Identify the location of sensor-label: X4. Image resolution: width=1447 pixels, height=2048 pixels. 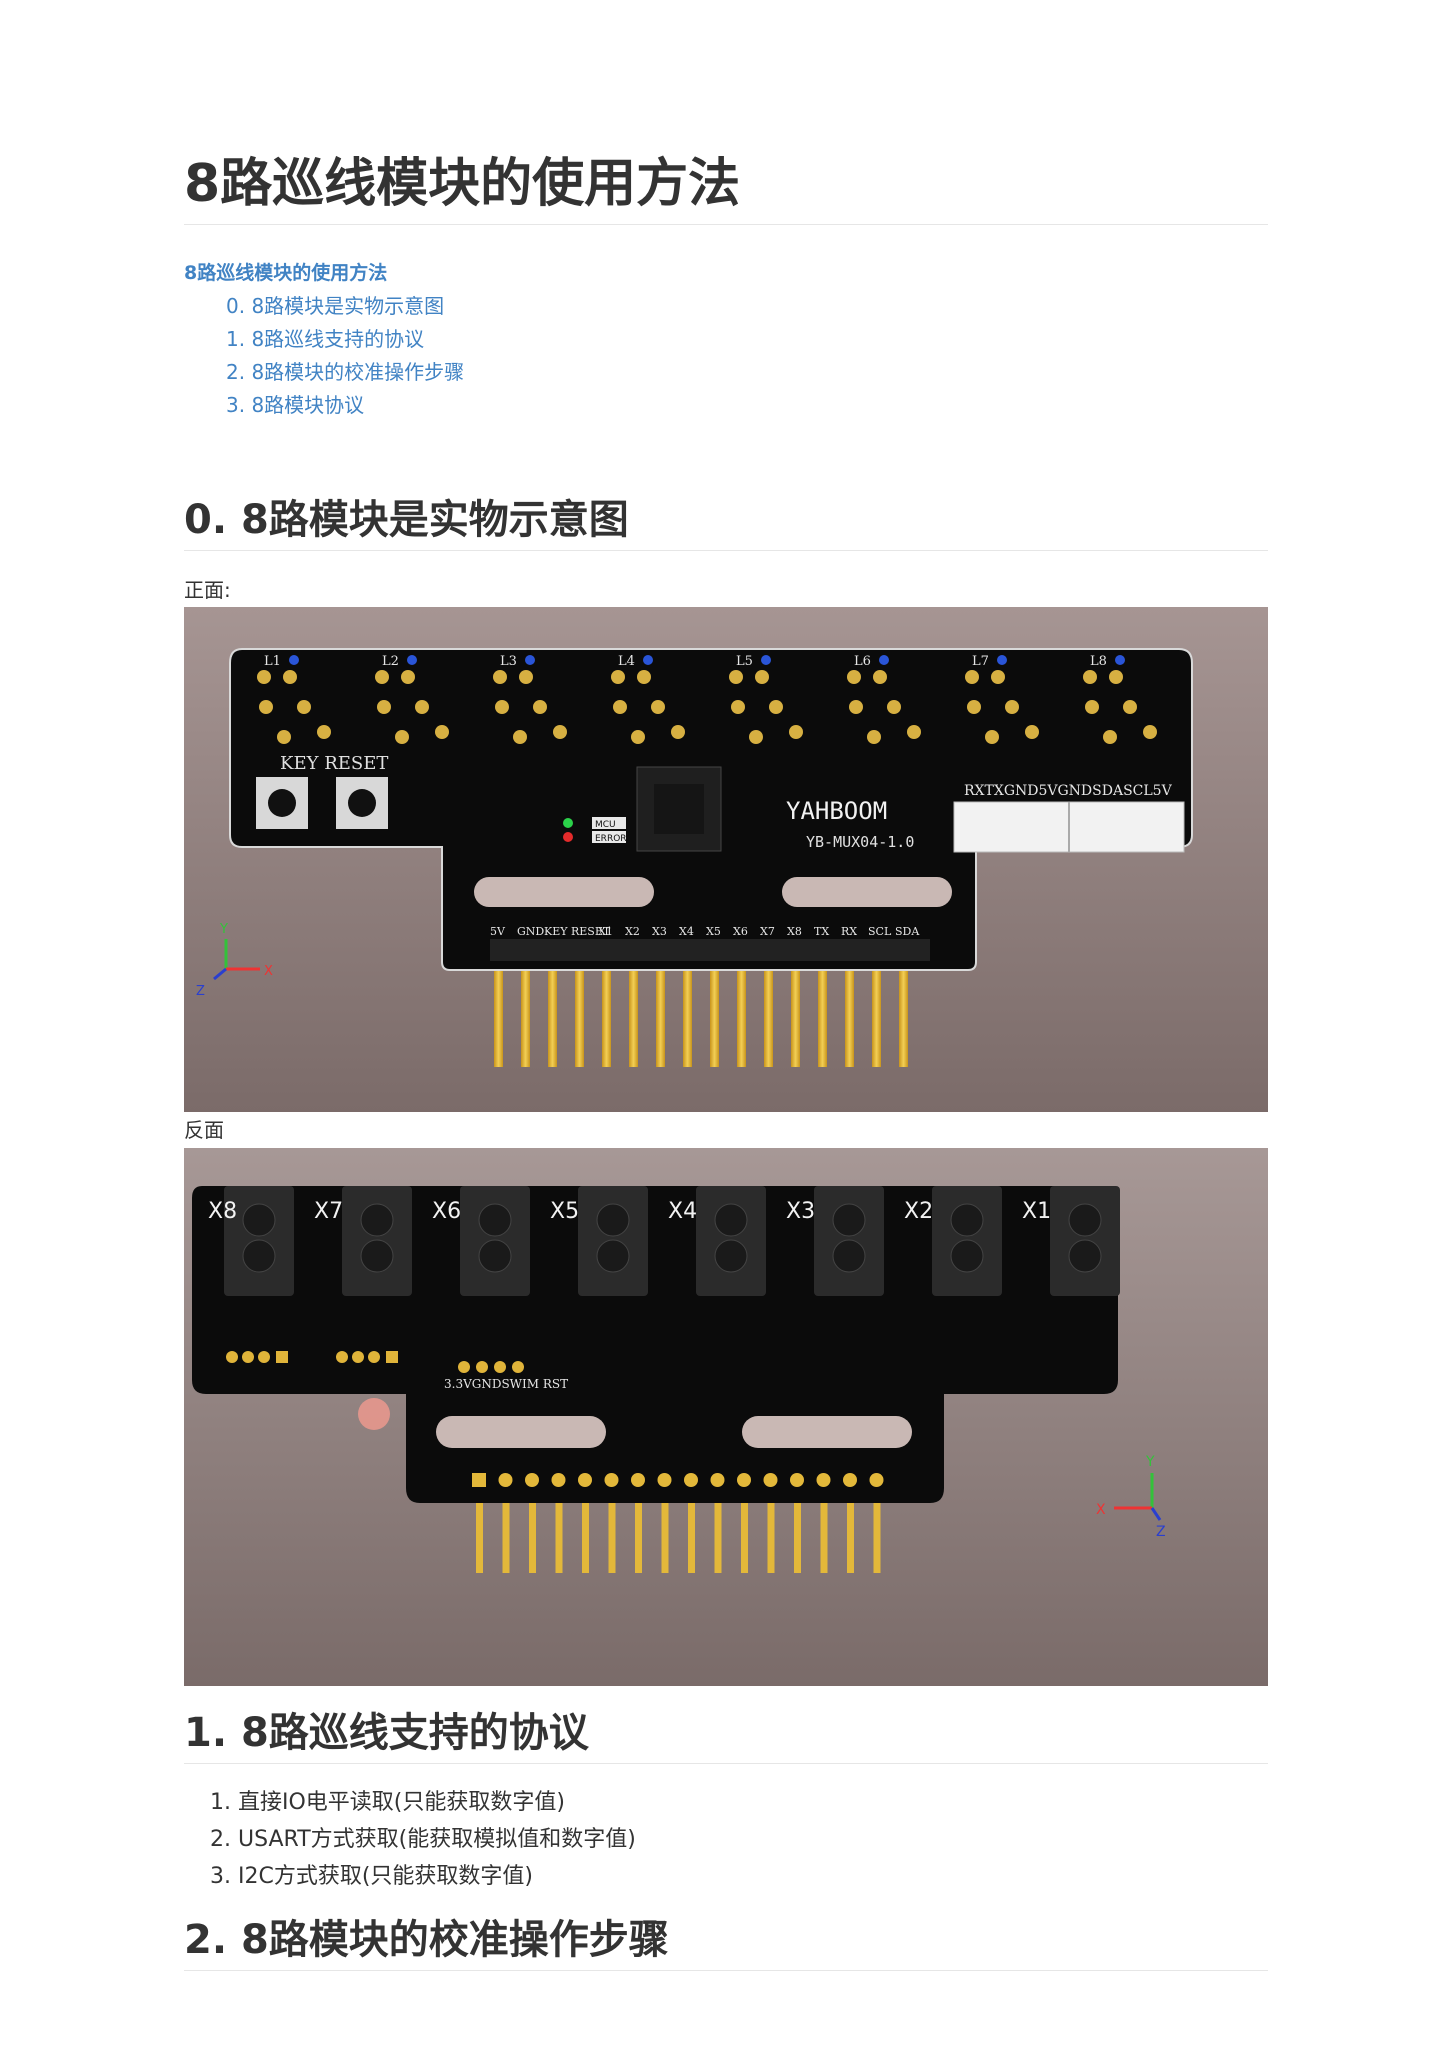
(682, 1211).